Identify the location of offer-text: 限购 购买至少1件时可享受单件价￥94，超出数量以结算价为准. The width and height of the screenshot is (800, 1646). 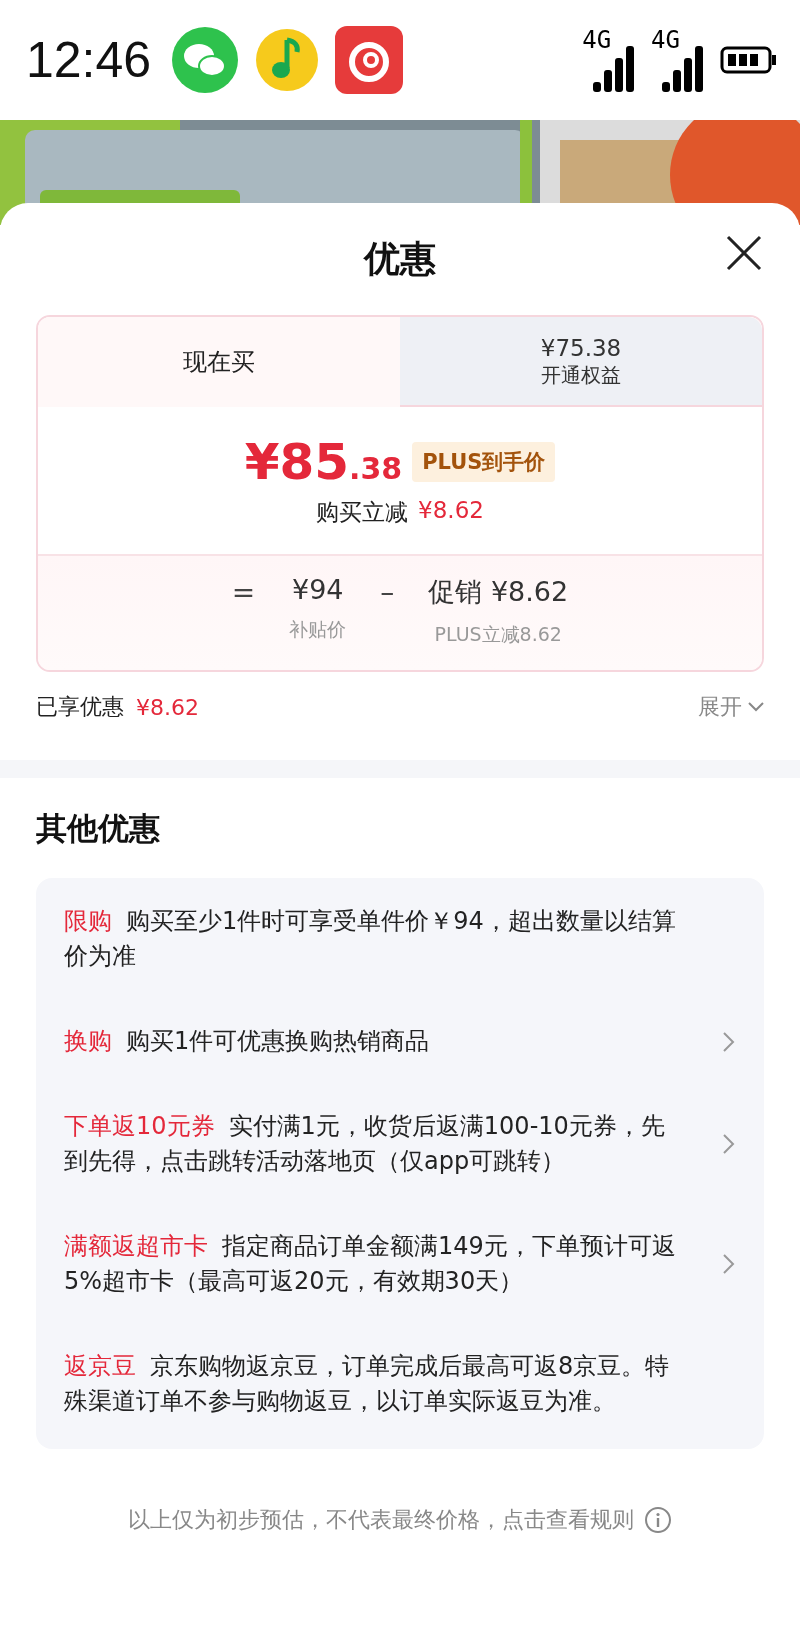
(370, 939).